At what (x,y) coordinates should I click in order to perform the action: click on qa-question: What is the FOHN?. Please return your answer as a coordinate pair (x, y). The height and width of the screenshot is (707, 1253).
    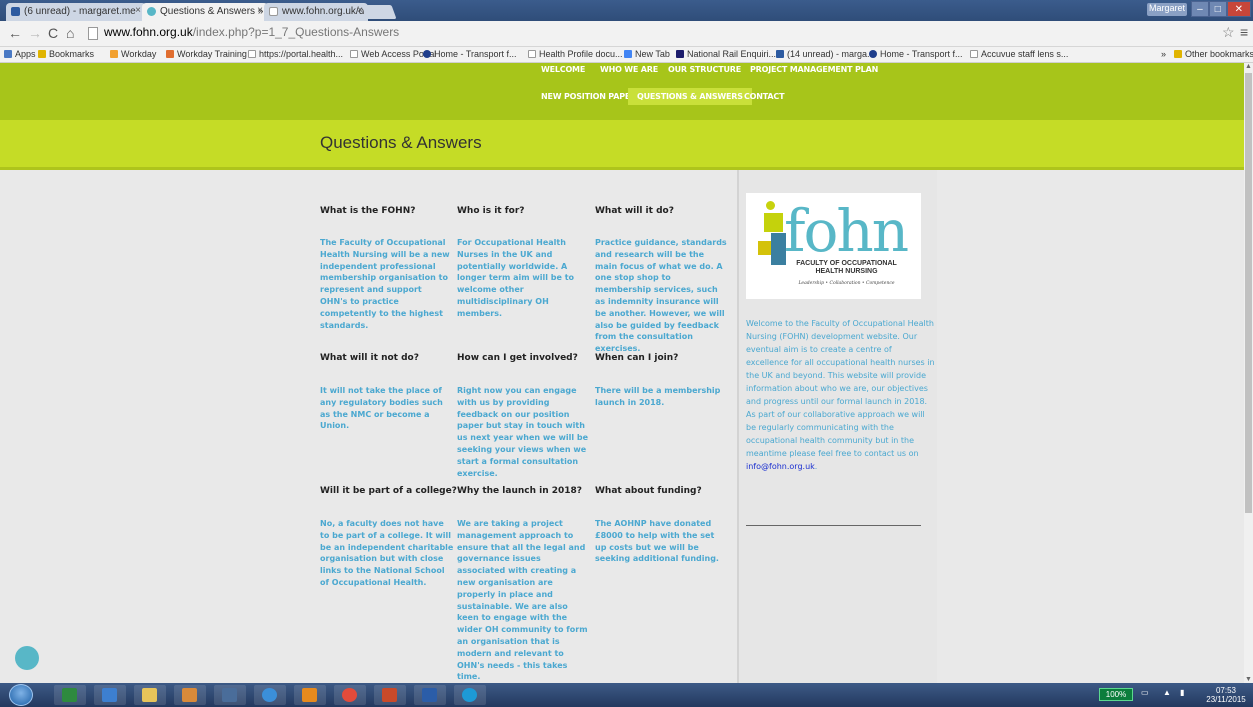
    Looking at the image, I should click on (368, 211).